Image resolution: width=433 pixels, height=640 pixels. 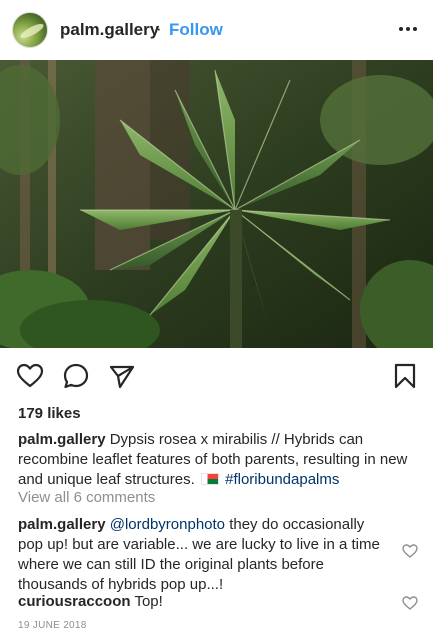 What do you see at coordinates (196, 30) in the screenshot?
I see `follow-button: Follow` at bounding box center [196, 30].